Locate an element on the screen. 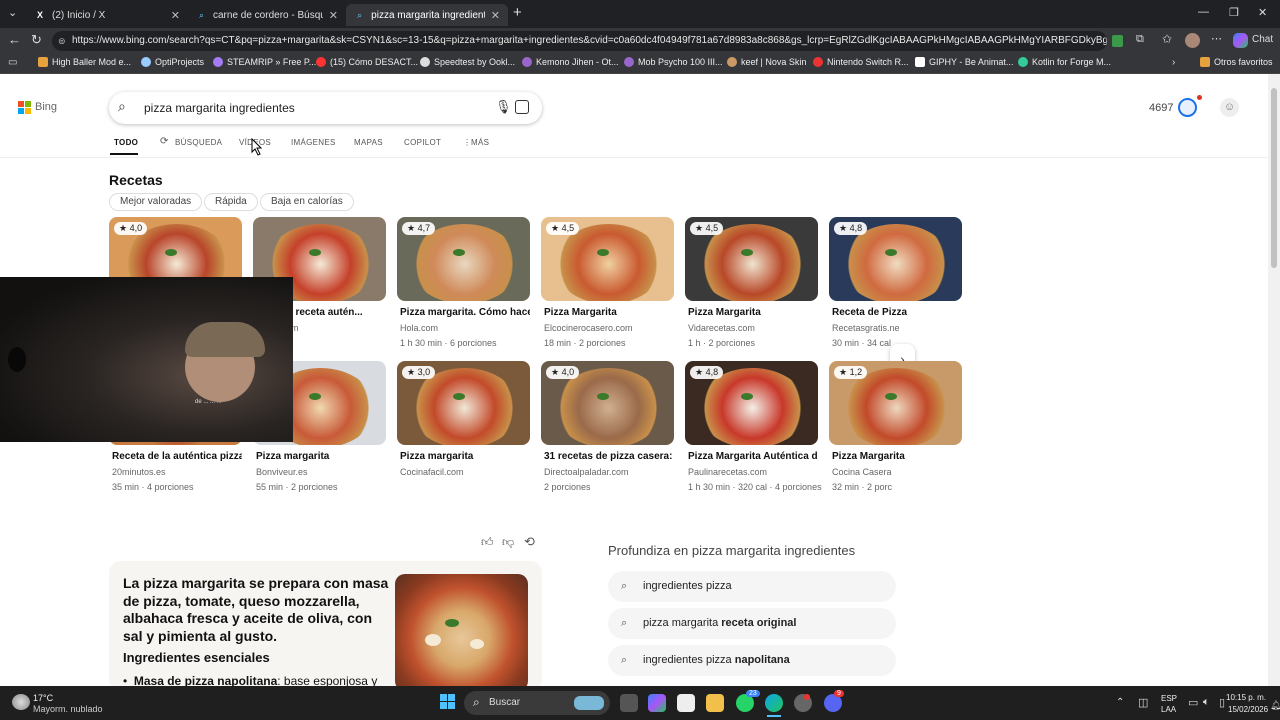 The height and width of the screenshot is (720, 1280). volume-icon: 🔈︎ is located at coordinates (1206, 702).